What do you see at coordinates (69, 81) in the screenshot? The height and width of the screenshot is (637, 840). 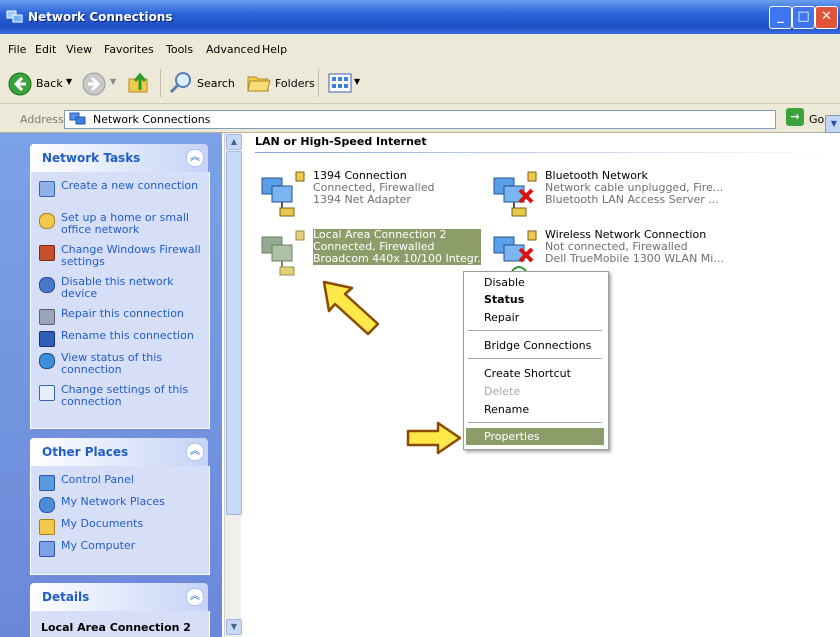 I see `back-dropdown-icon: ▼` at bounding box center [69, 81].